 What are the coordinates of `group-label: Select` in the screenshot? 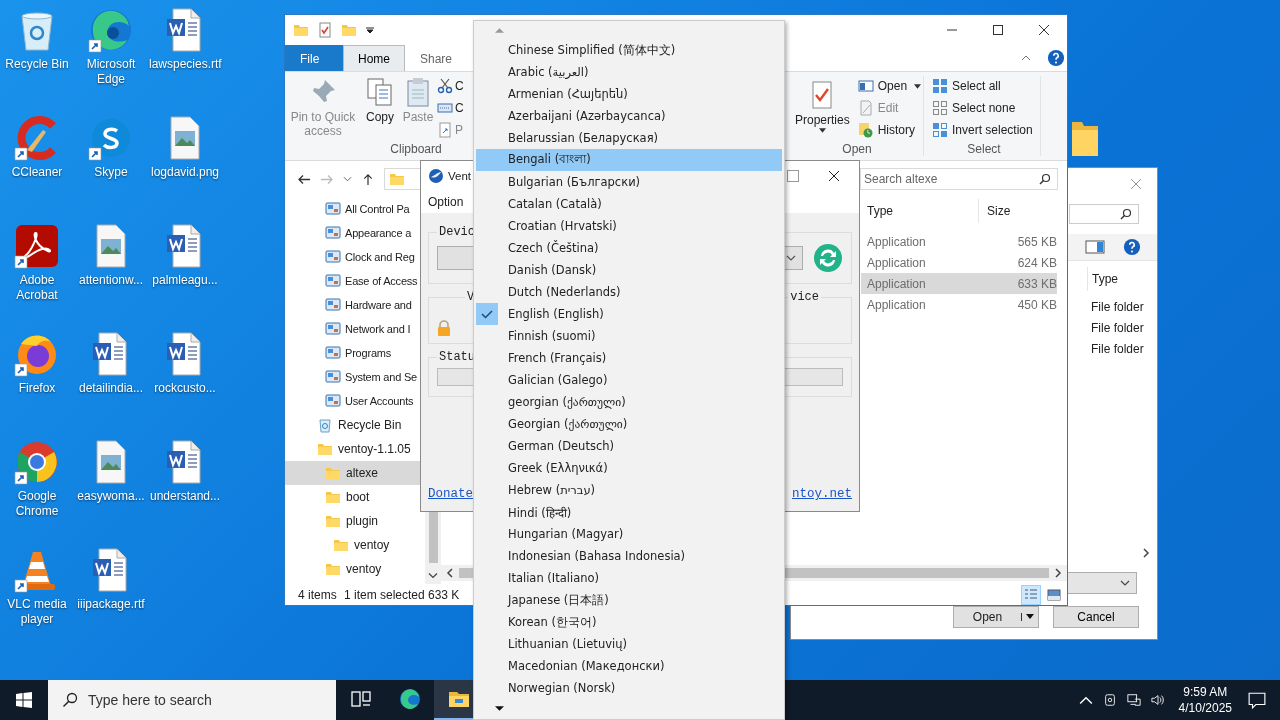 It's located at (984, 150).